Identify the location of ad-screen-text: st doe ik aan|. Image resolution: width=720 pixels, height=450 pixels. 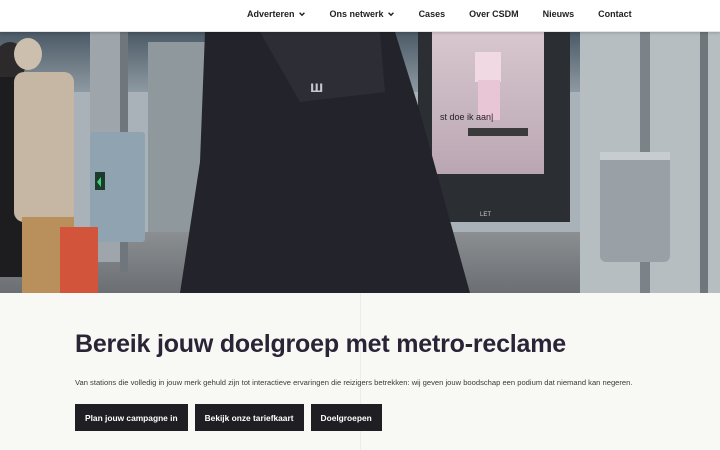
(466, 117).